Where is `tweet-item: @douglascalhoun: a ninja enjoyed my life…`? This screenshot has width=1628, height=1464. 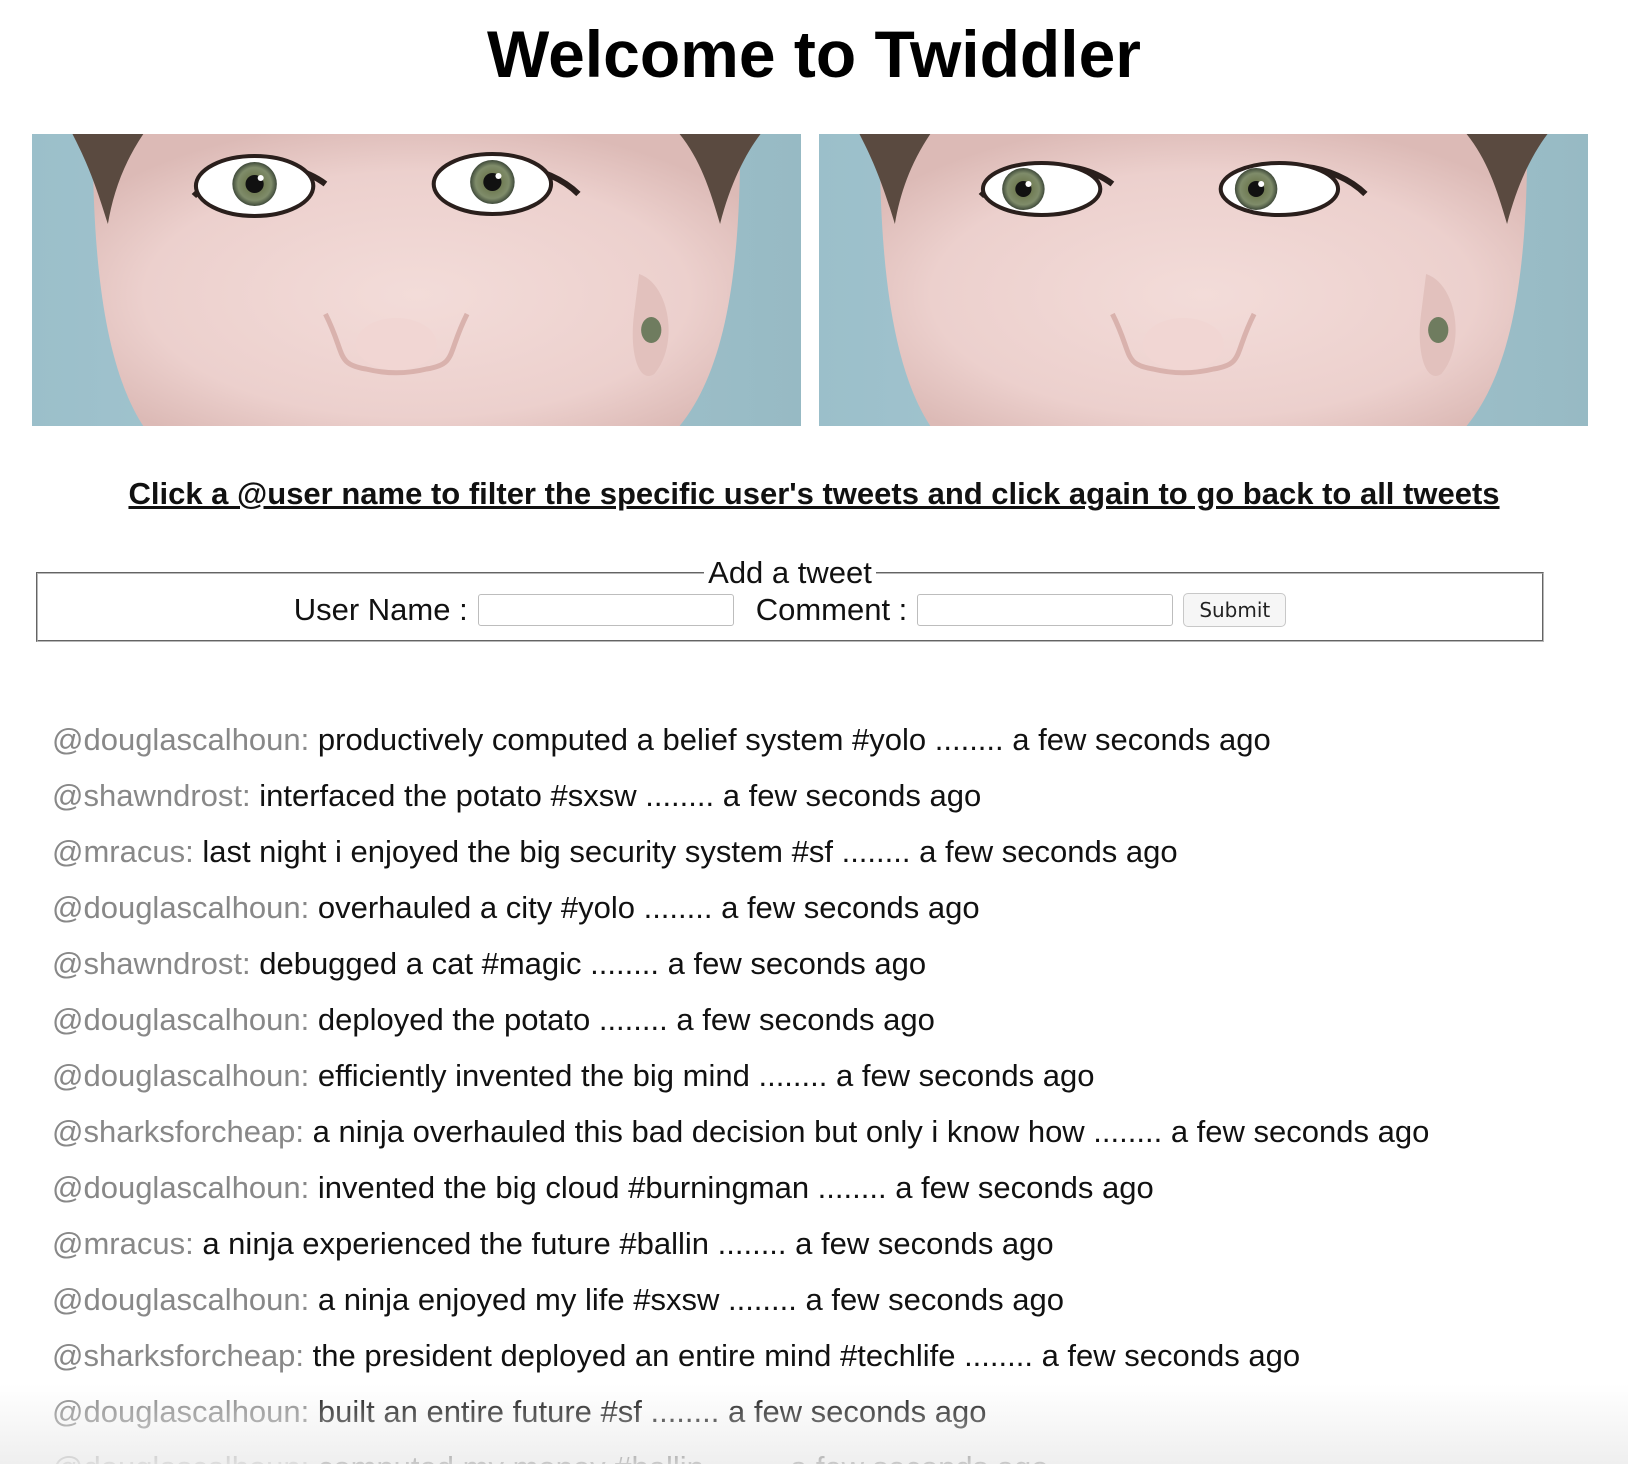
tweet-item: @douglascalhoun: a ninja enjoyed my life… is located at coordinates (822, 1300).